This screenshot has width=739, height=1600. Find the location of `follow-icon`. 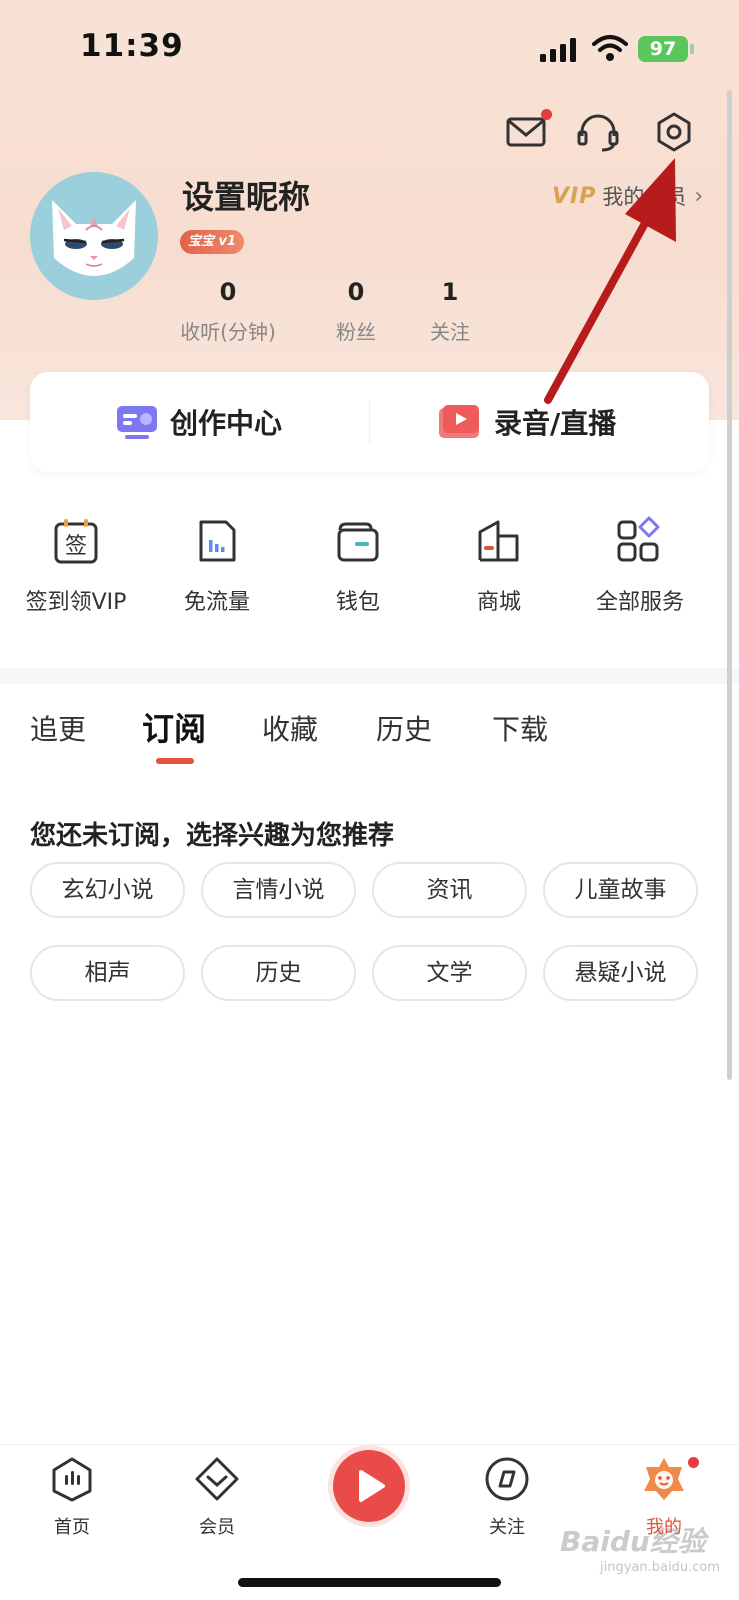

follow-icon is located at coordinates (507, 1479).